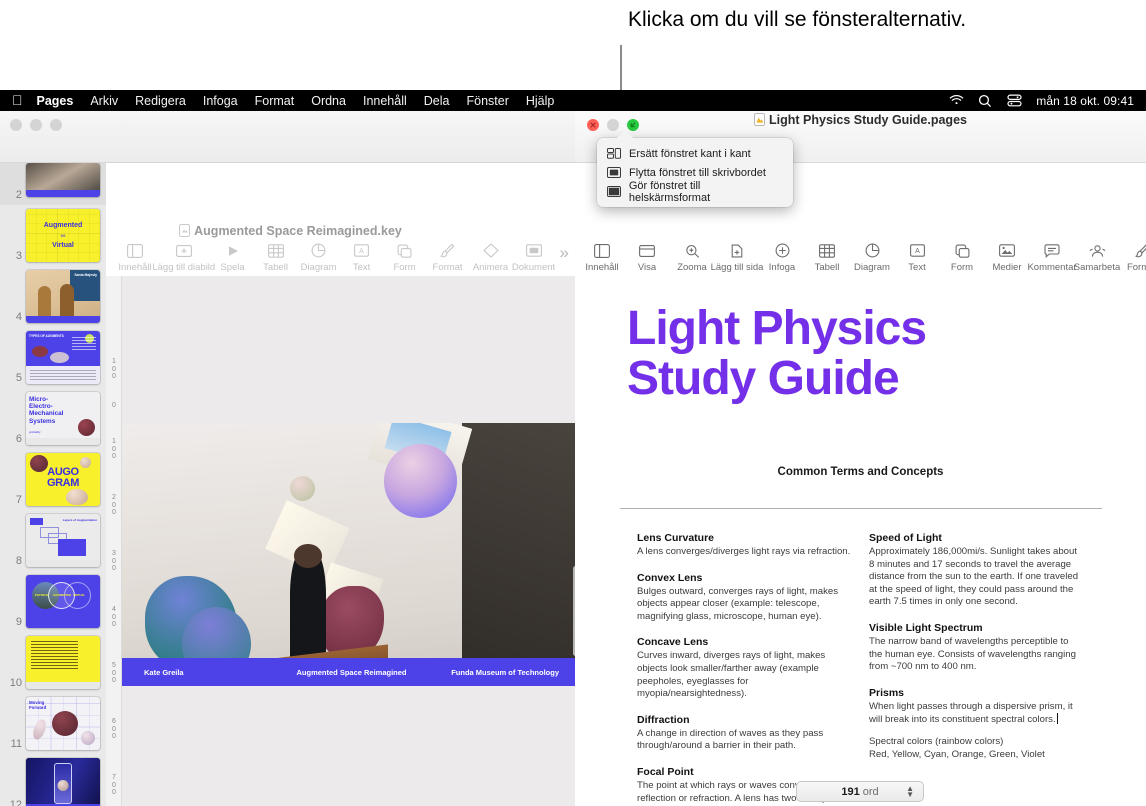 This screenshot has height=806, width=1146. I want to click on table-icon, so click(275, 250).